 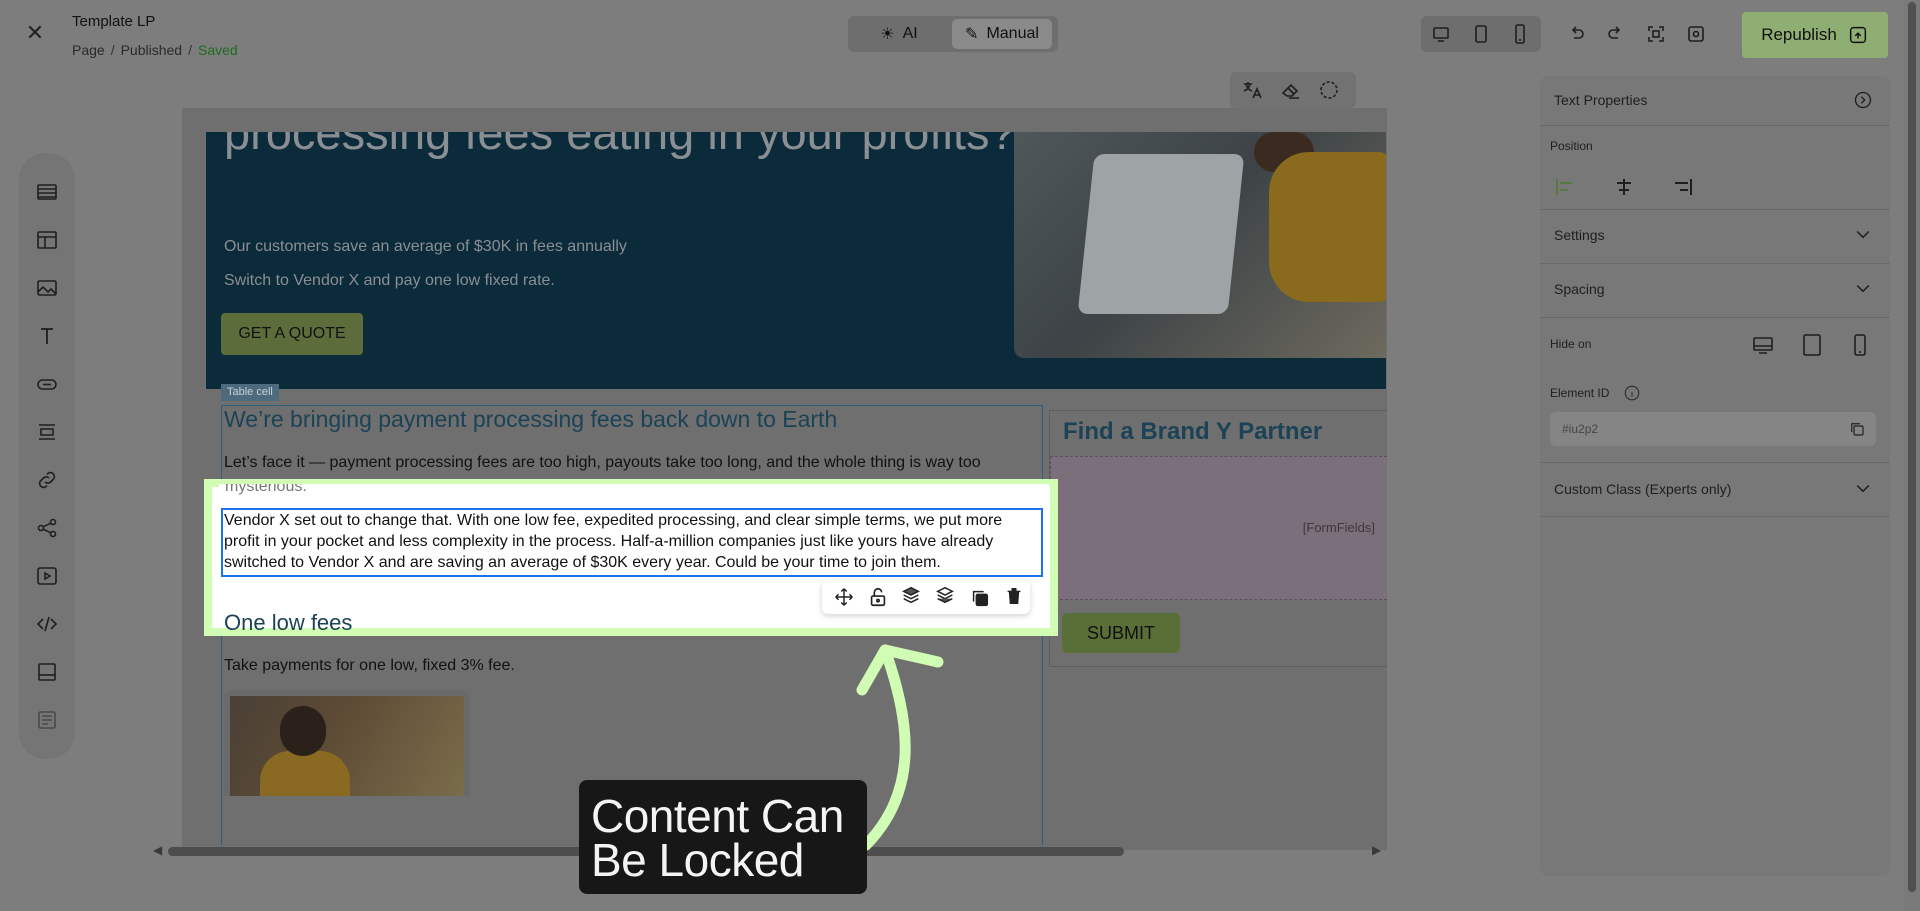 What do you see at coordinates (305, 773) in the screenshot?
I see `person-body-shape` at bounding box center [305, 773].